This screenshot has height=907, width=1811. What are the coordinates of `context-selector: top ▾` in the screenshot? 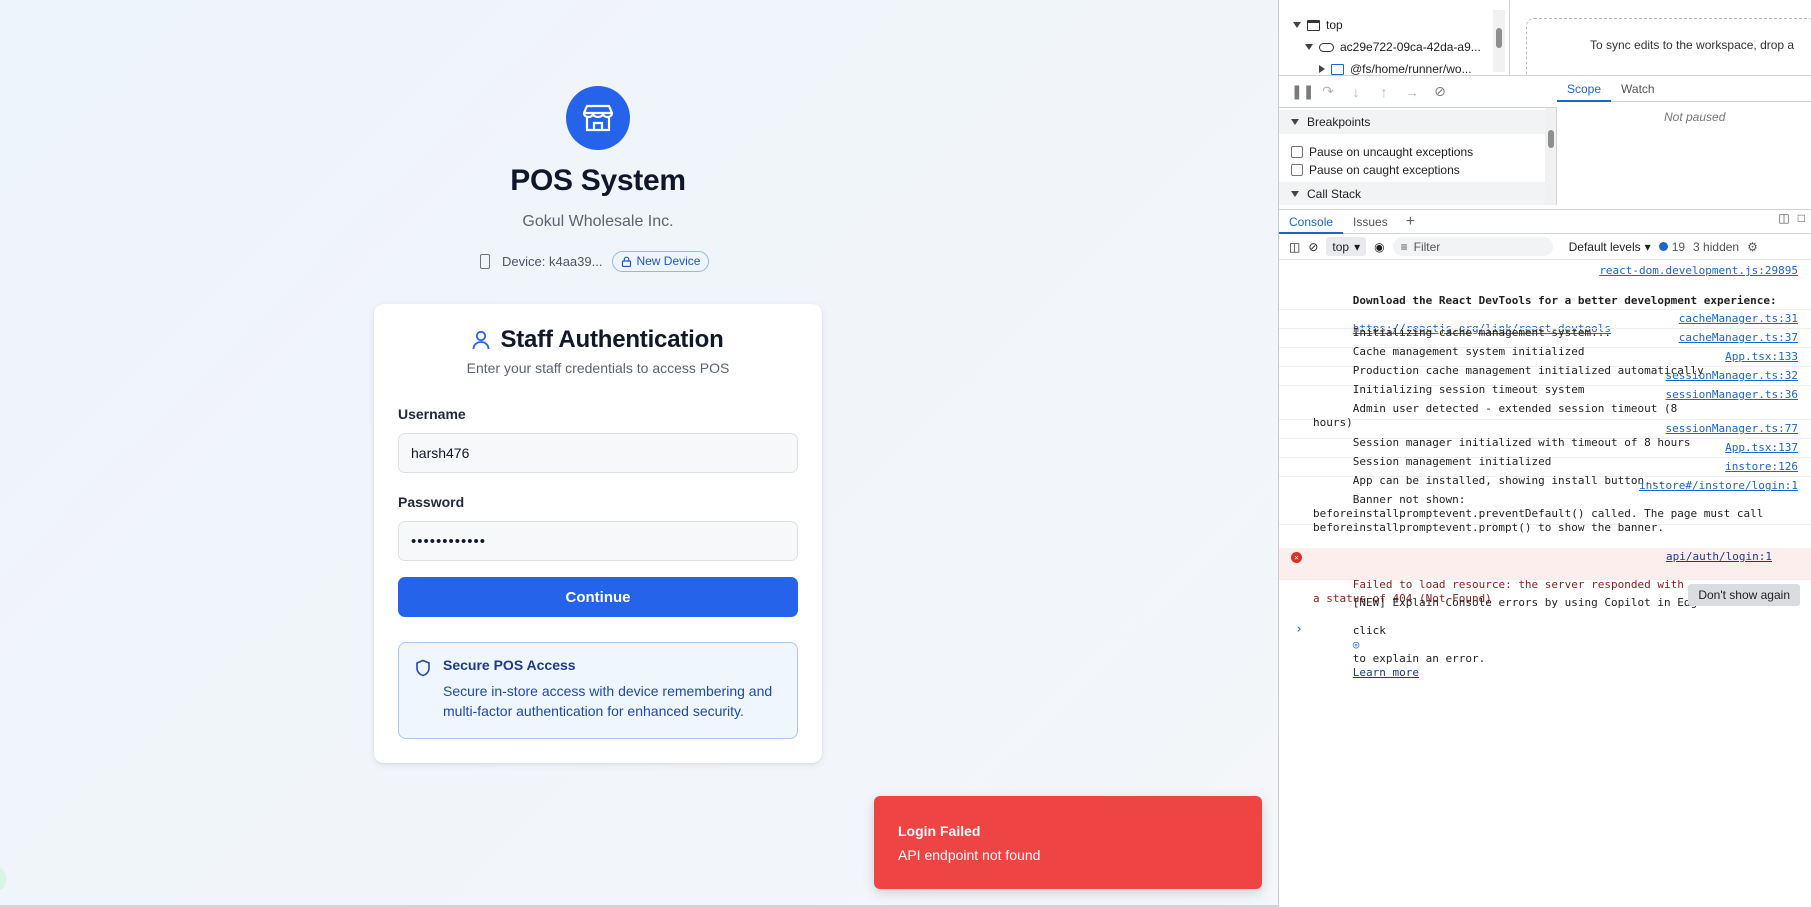 It's located at (1346, 246).